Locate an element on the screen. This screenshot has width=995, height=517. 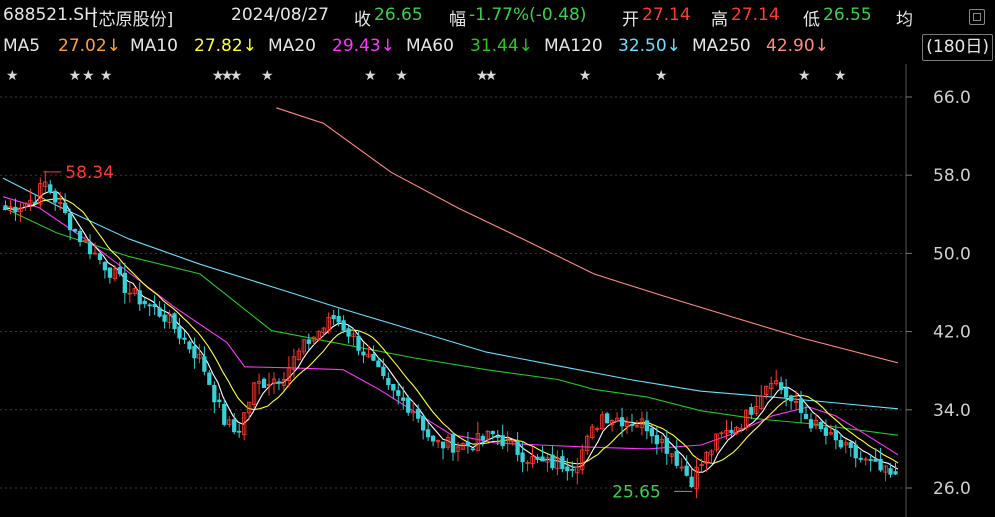
y-tick-label: 42.0 is located at coordinates (952, 333).